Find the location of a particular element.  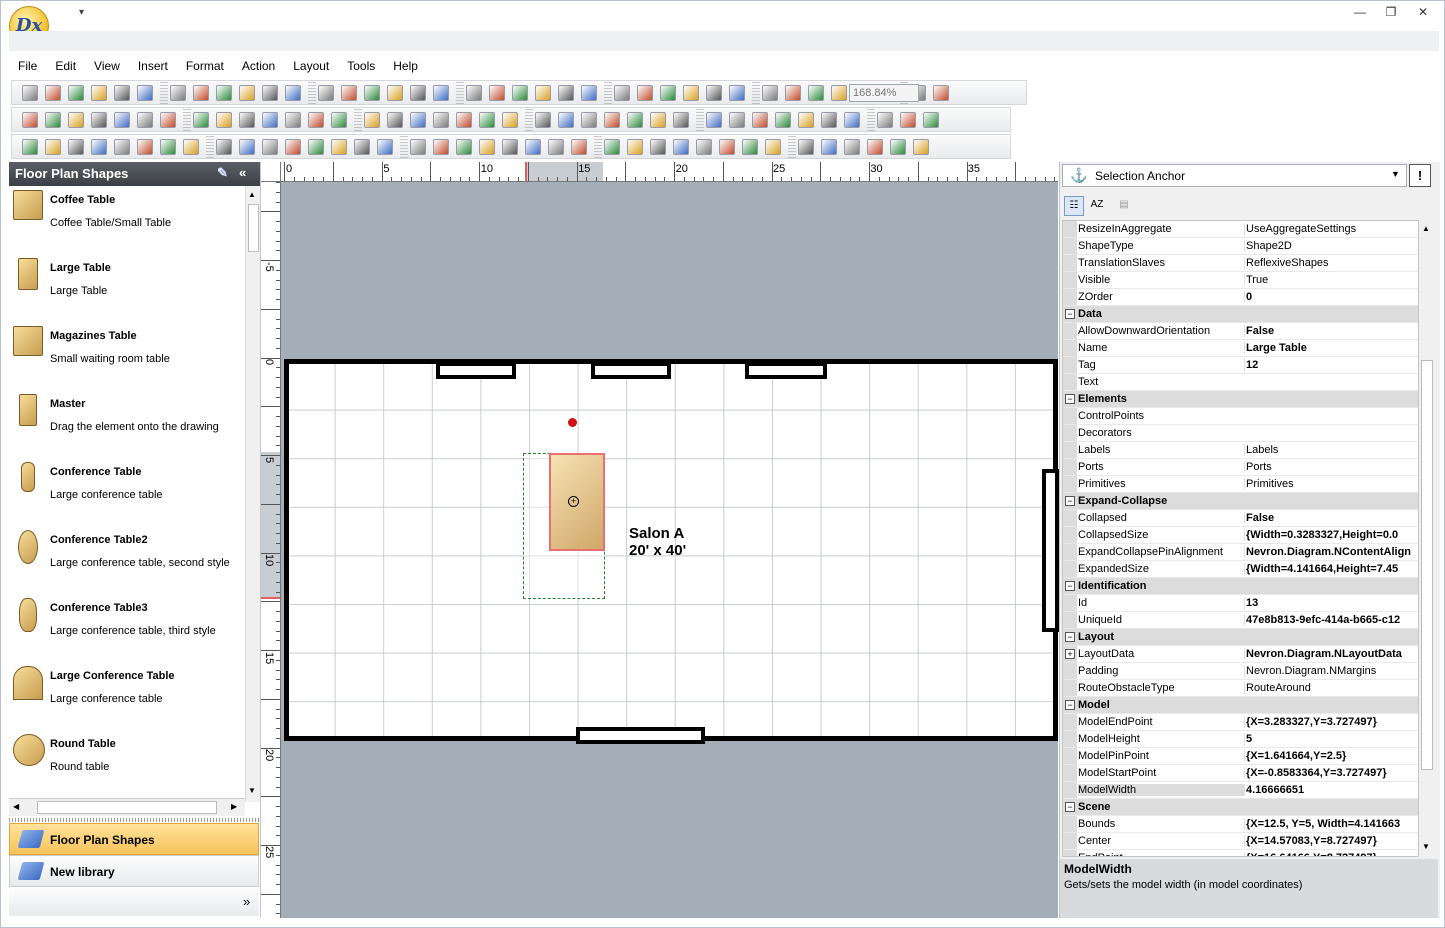

property-value: RouteAround is located at coordinates (1331, 688).